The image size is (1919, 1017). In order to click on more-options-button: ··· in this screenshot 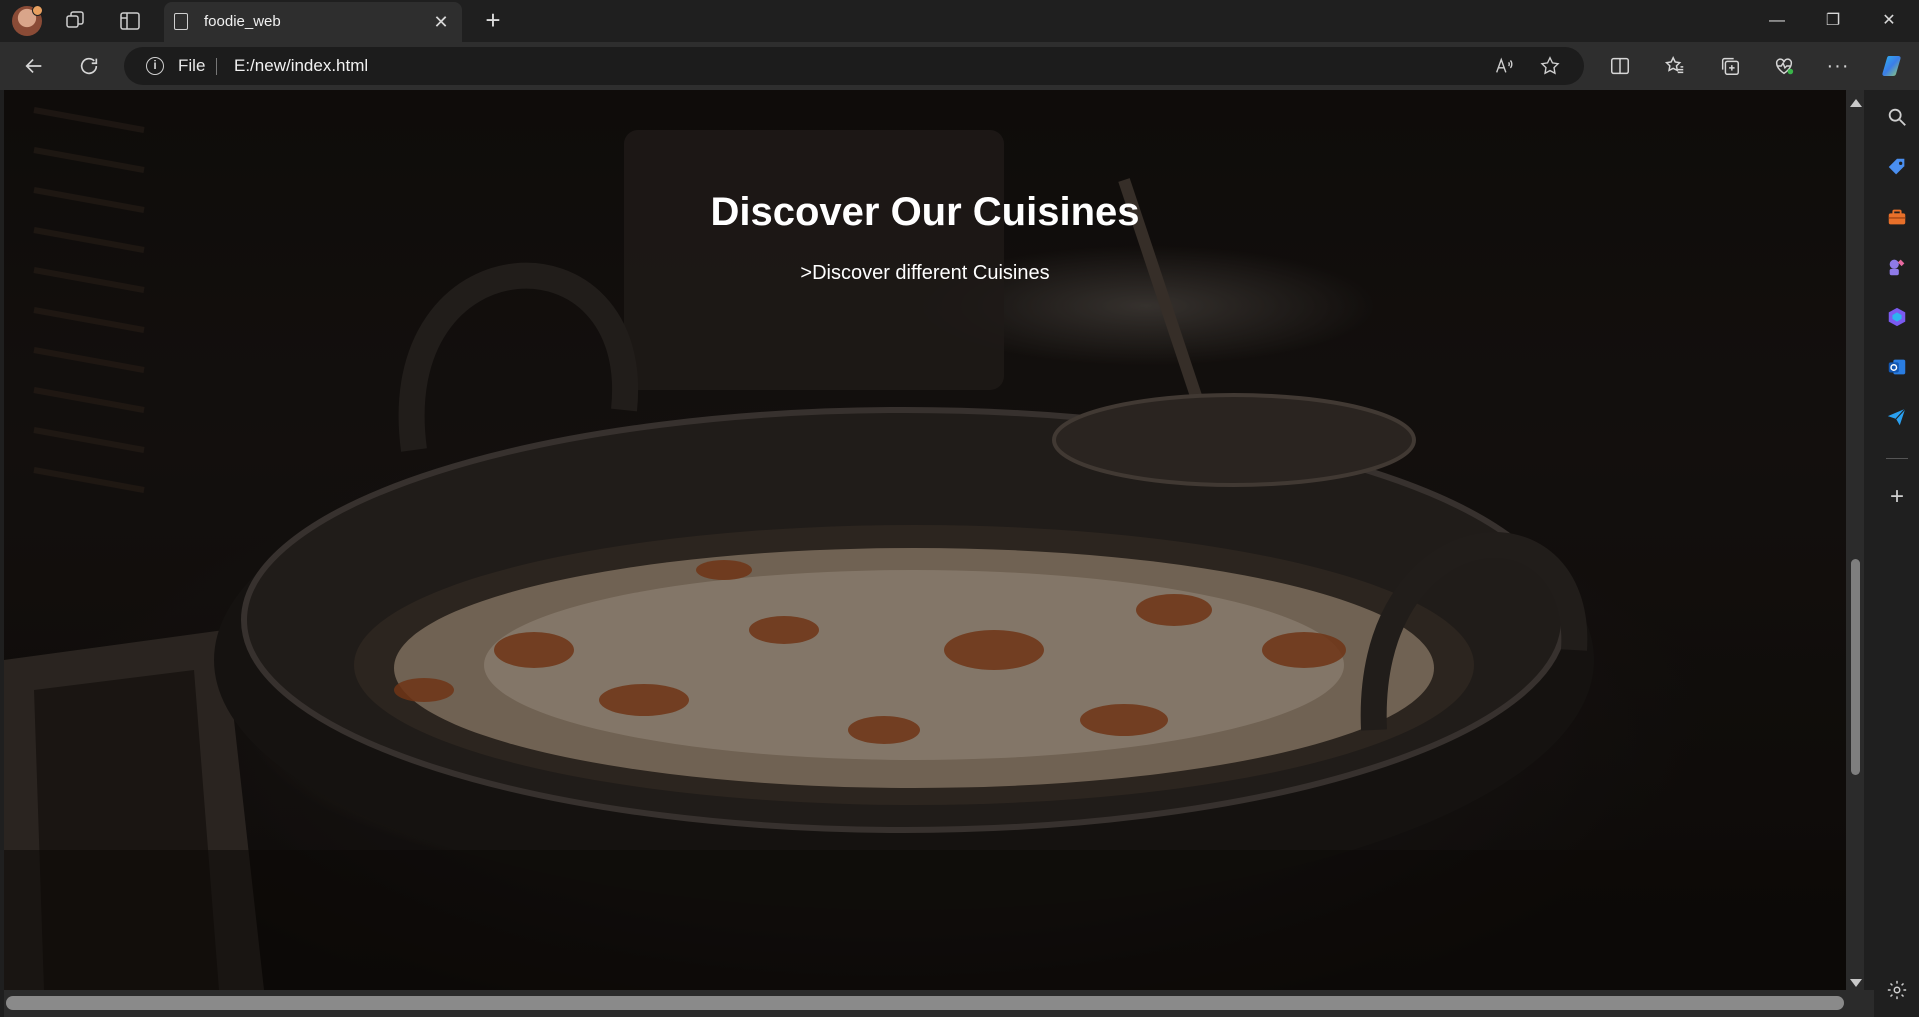, I will do `click(1838, 66)`.